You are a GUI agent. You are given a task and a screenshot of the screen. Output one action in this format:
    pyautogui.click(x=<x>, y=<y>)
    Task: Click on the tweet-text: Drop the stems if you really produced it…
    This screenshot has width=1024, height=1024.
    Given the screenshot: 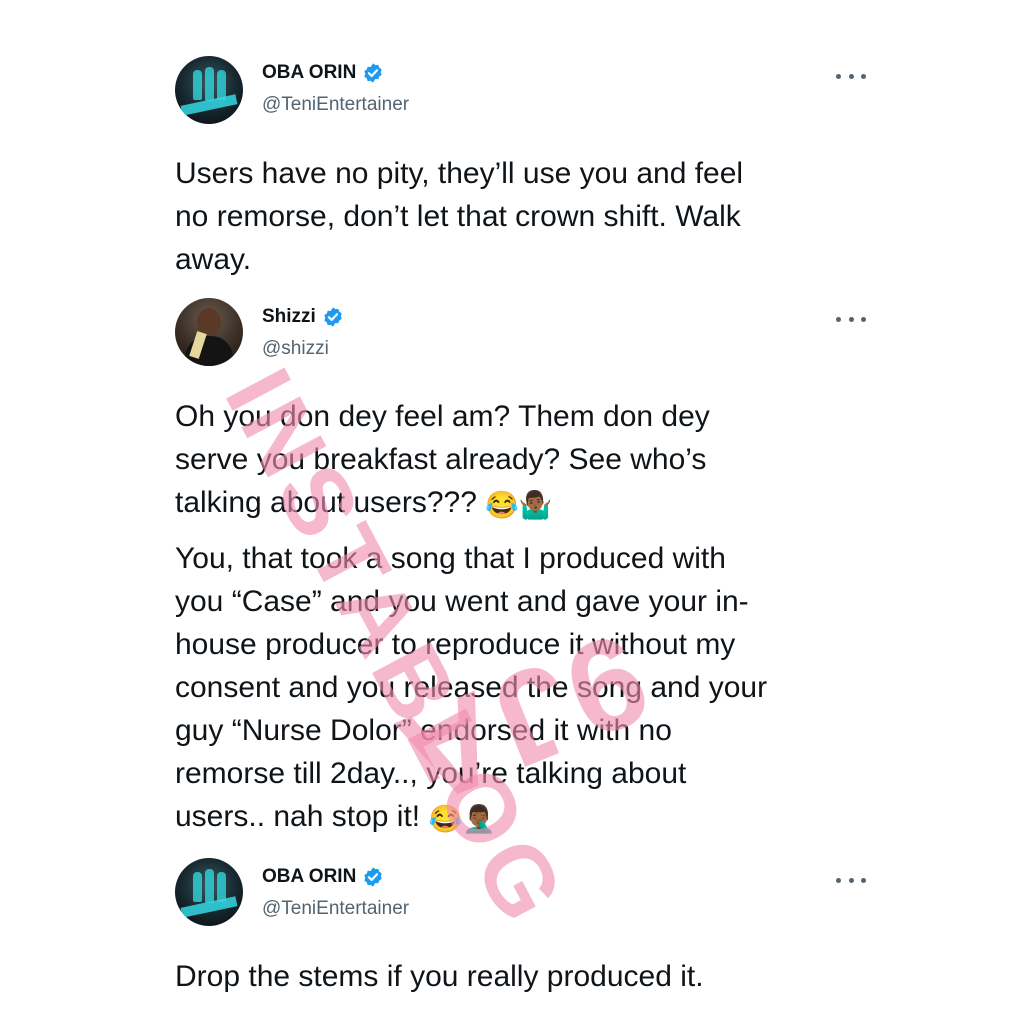 What is the action you would take?
    pyautogui.click(x=439, y=976)
    